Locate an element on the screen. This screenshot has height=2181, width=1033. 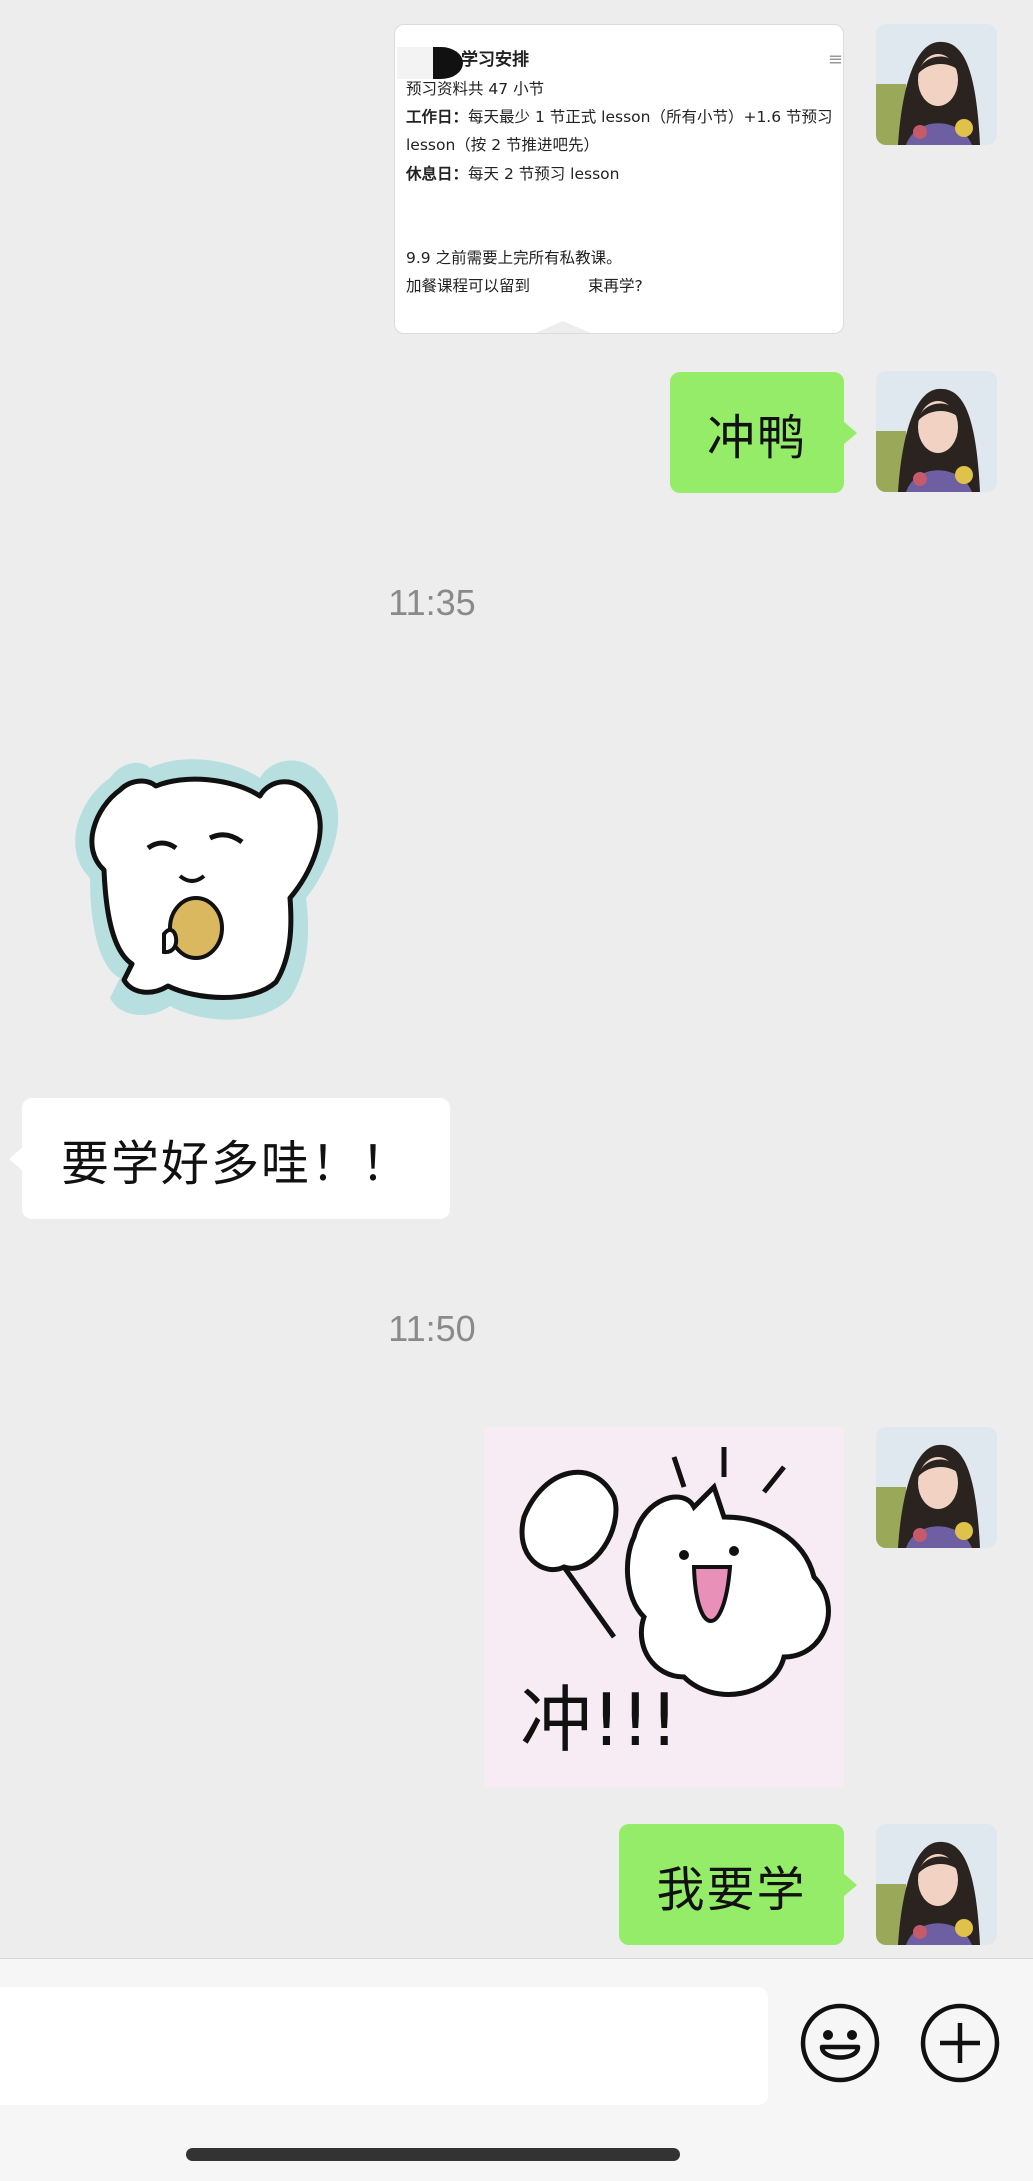
line-label: 休息日： is located at coordinates (437, 174).